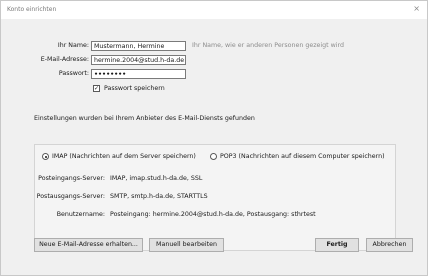 The height and width of the screenshot is (276, 428). Describe the element at coordinates (186, 245) in the screenshot. I see `manual-edit-button: Manuell bearbeiten` at that location.